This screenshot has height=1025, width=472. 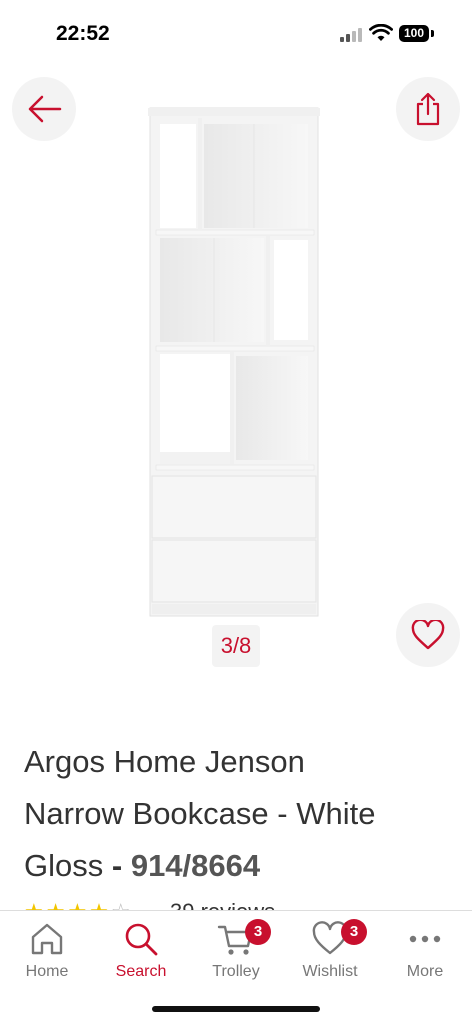 I want to click on tab-home: Home, so click(x=47, y=953).